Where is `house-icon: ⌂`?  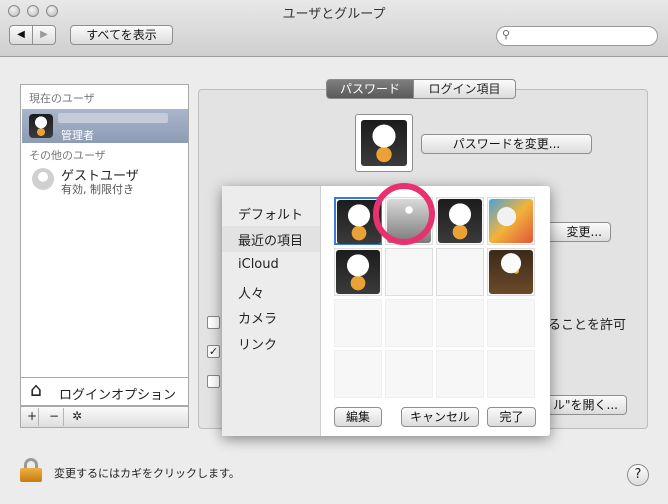
house-icon: ⌂ is located at coordinates (36, 390).